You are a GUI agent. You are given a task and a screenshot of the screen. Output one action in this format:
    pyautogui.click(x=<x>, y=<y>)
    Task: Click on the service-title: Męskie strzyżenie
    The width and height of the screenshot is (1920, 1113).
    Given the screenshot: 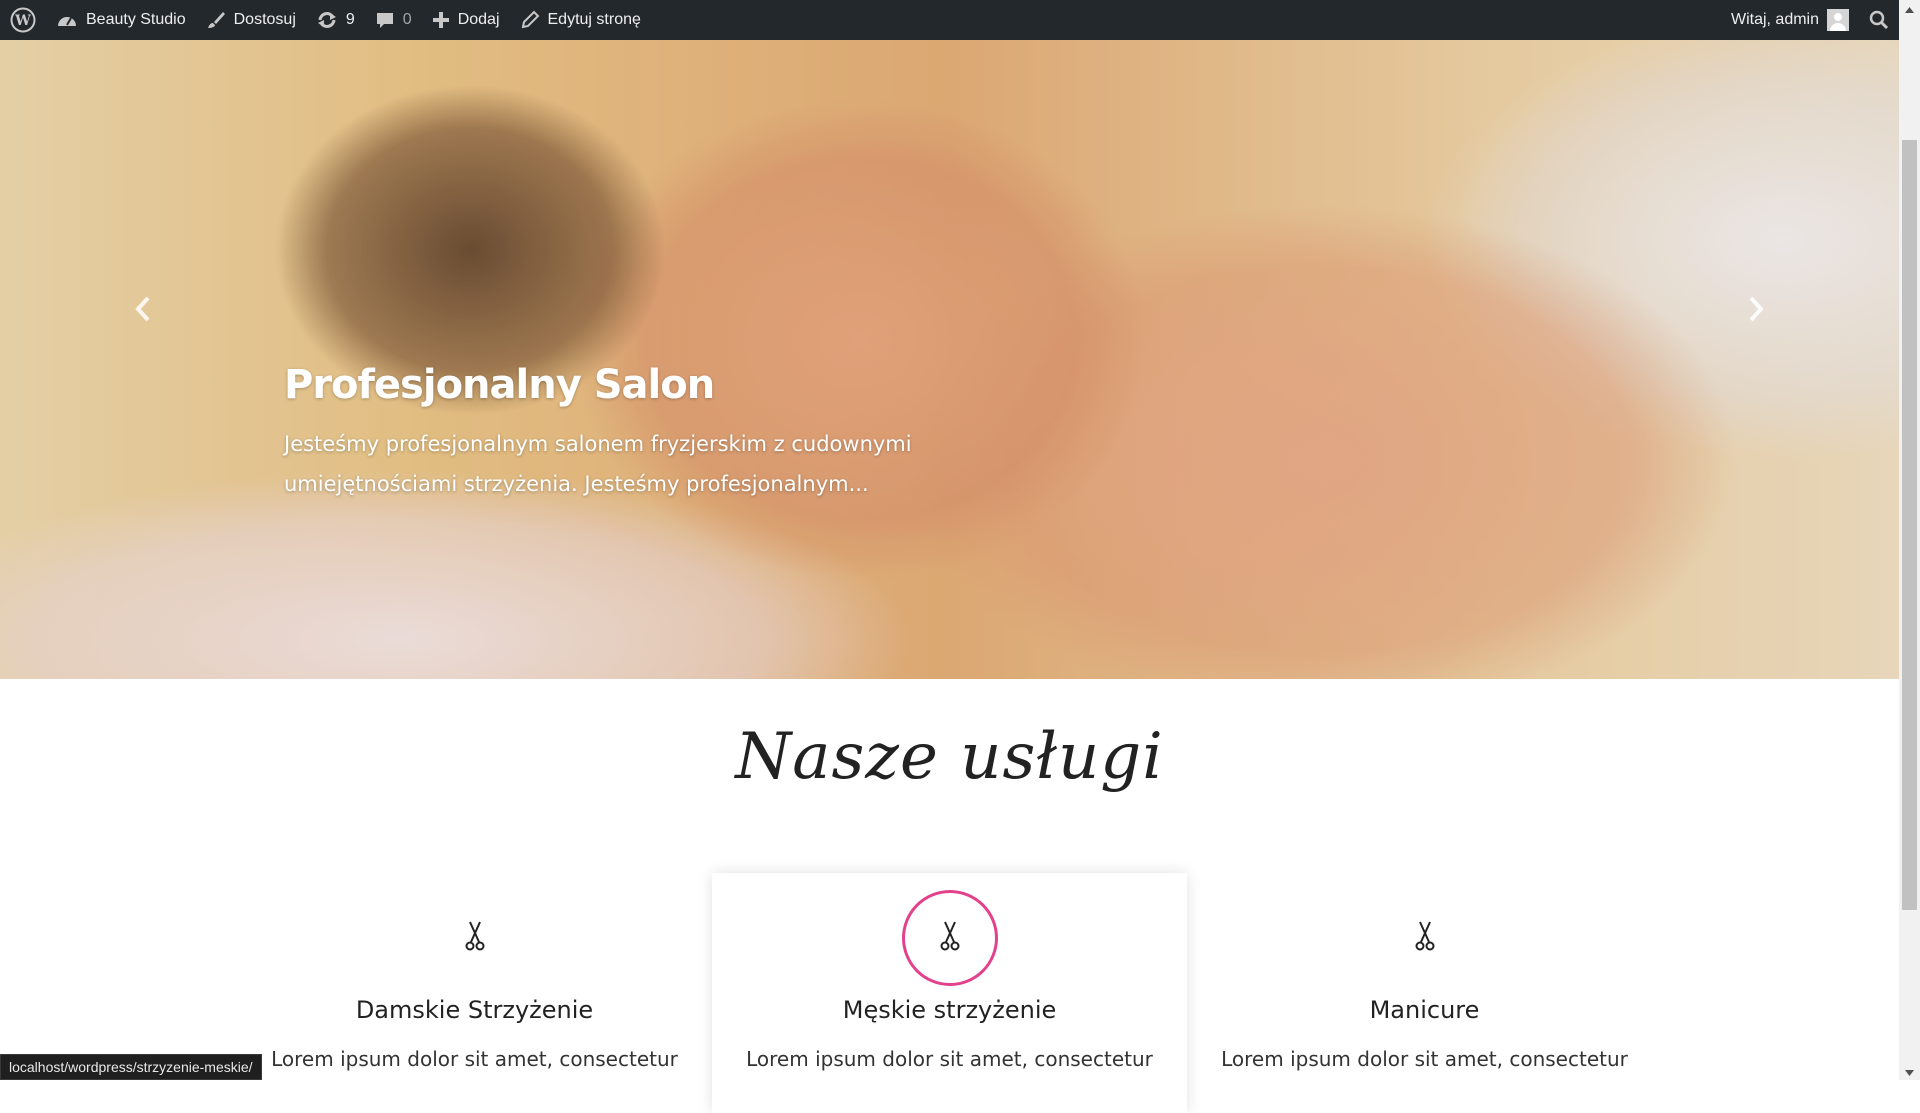 What is the action you would take?
    pyautogui.click(x=949, y=1010)
    